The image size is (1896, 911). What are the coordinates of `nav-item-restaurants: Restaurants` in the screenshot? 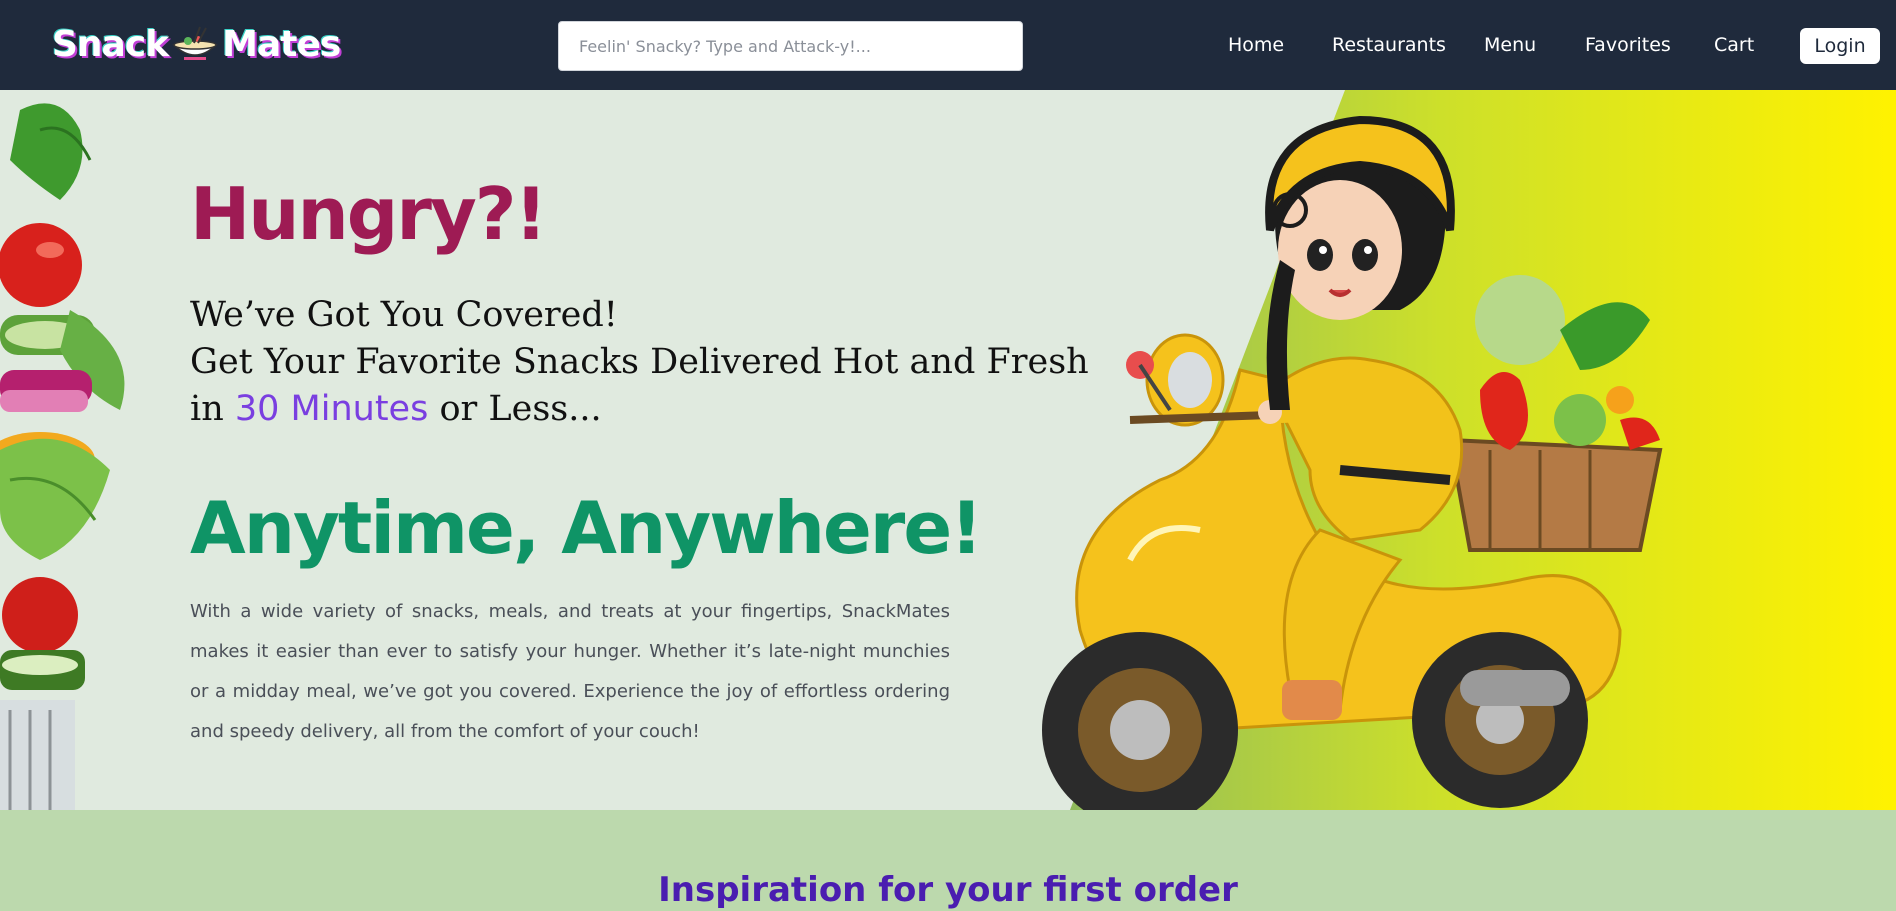 It's located at (1389, 45).